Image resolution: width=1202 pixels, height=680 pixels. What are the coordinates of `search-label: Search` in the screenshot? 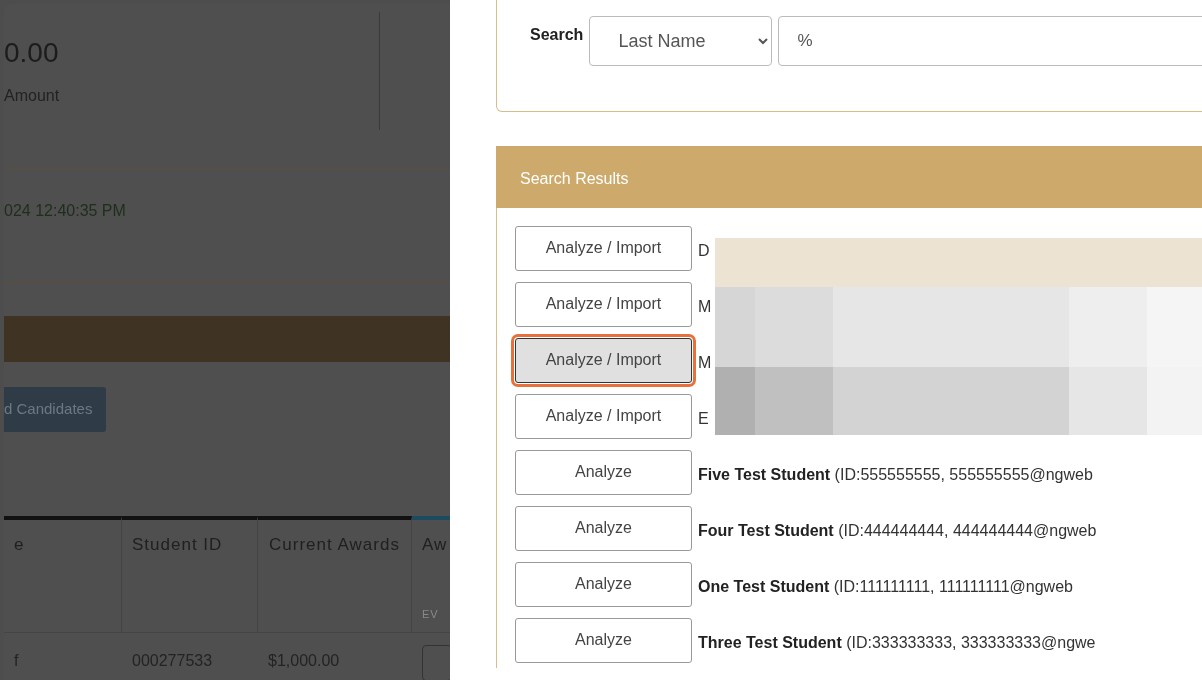 It's located at (557, 35).